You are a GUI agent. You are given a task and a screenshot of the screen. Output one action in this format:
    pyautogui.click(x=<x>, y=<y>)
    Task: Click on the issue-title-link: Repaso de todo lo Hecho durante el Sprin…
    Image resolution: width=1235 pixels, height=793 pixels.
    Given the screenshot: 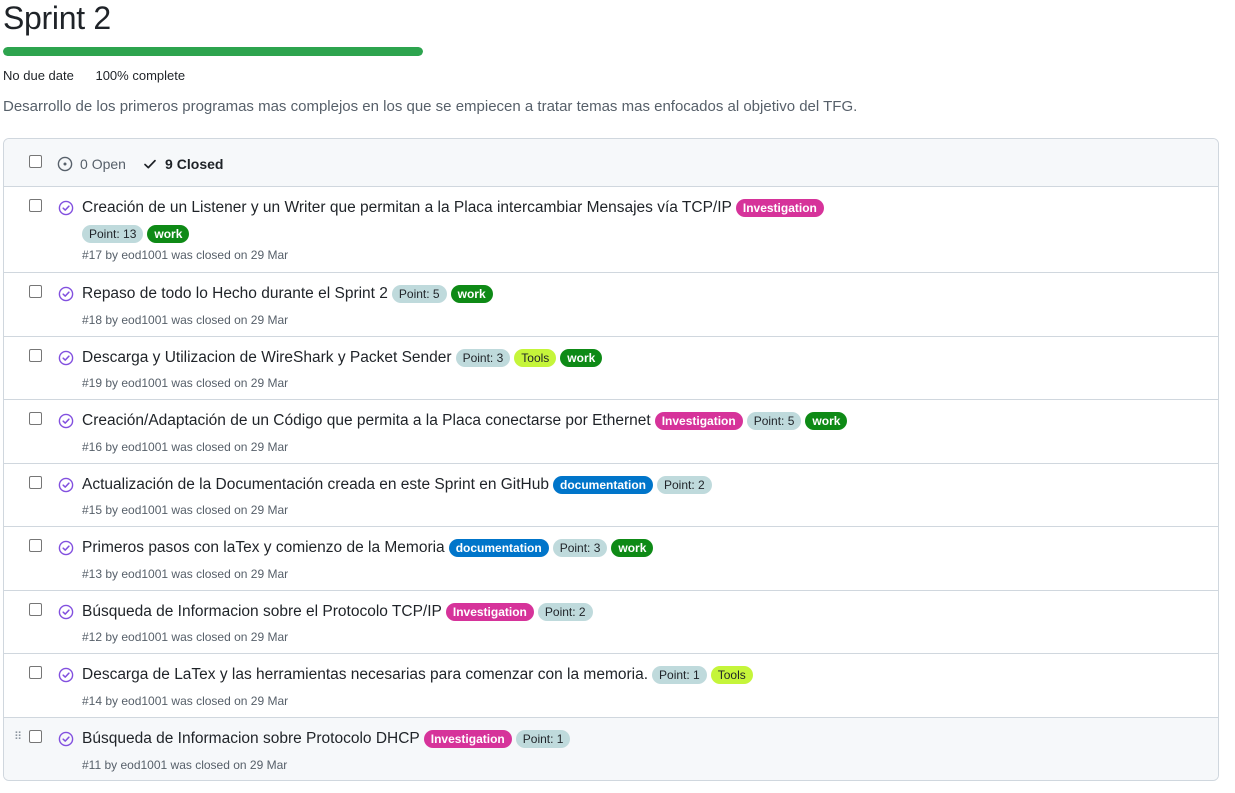 What is the action you would take?
    pyautogui.click(x=235, y=294)
    